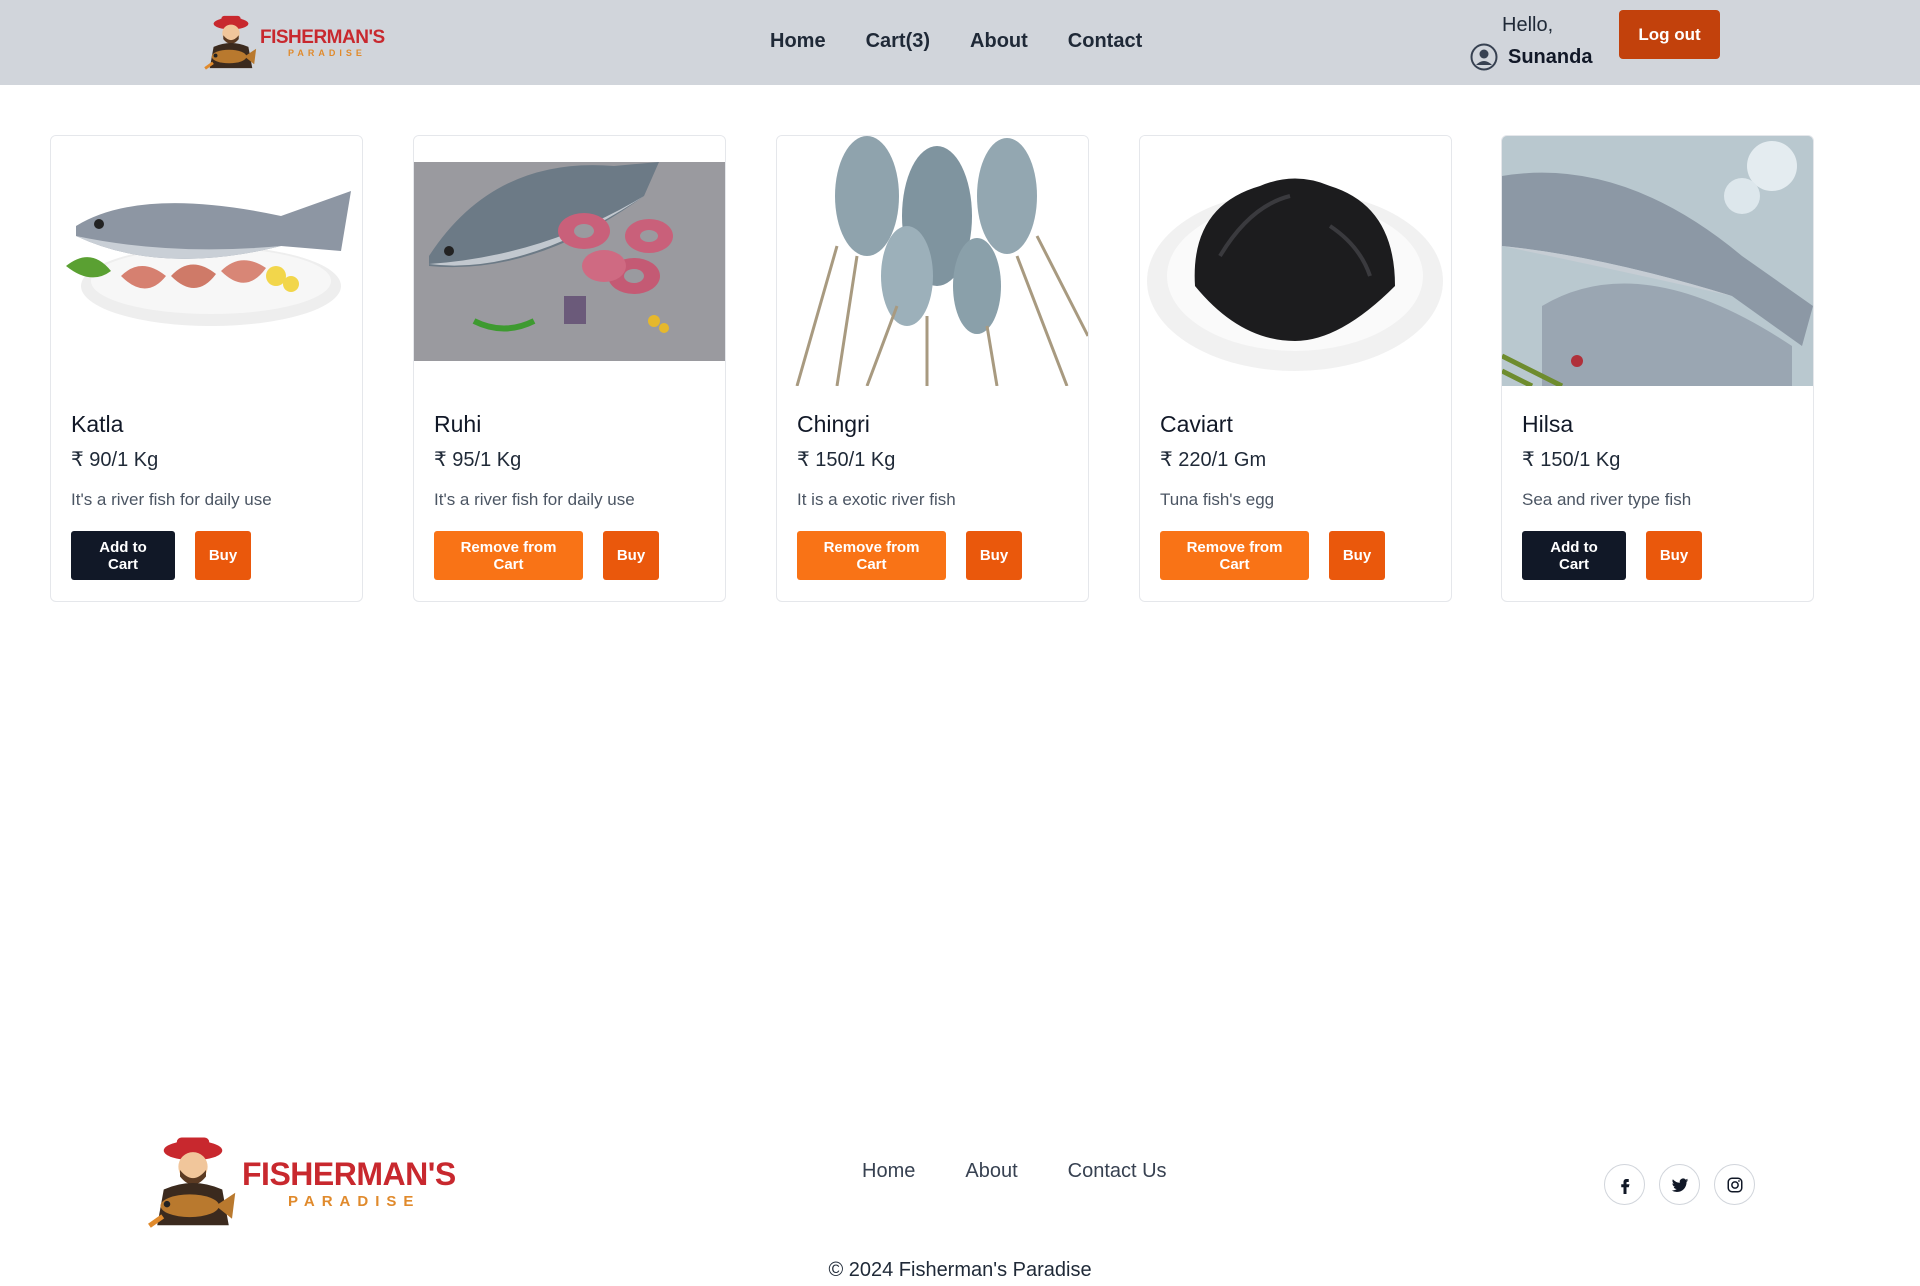 Image resolution: width=1920 pixels, height=1286 pixels. Describe the element at coordinates (569, 261) in the screenshot. I see `product-image-ruhi` at that location.